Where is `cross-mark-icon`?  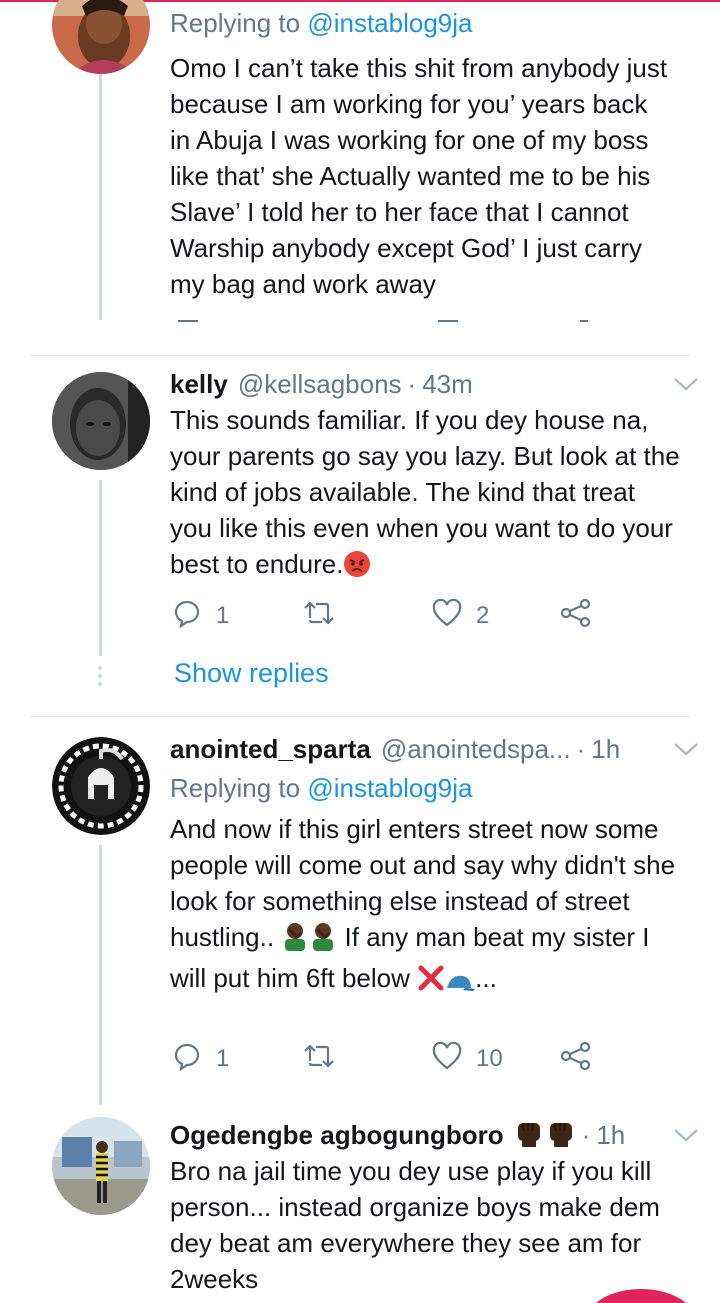 cross-mark-icon is located at coordinates (431, 982).